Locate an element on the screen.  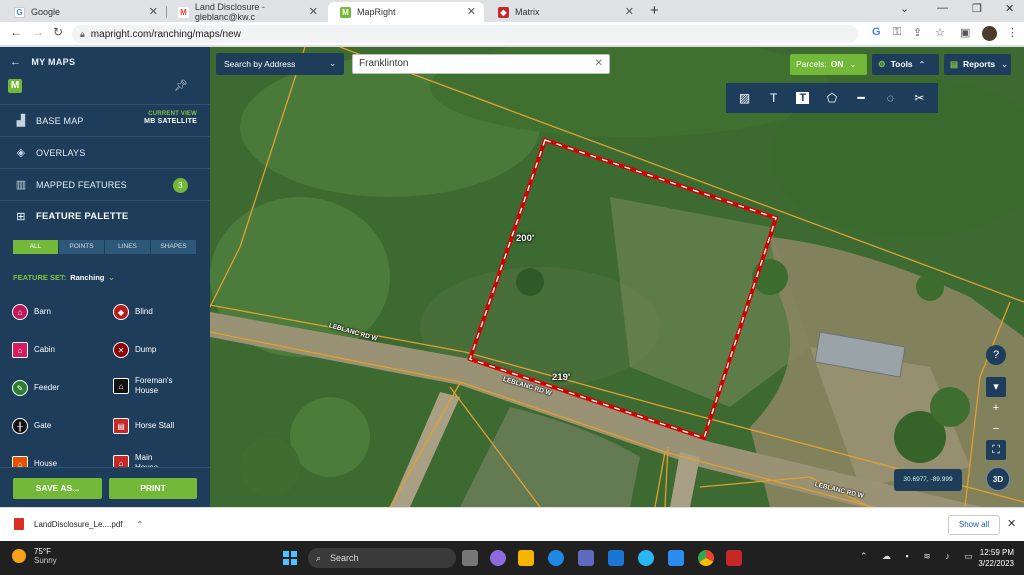
feature-cabin: ⌂ Cabin is located at coordinates (33, 350).